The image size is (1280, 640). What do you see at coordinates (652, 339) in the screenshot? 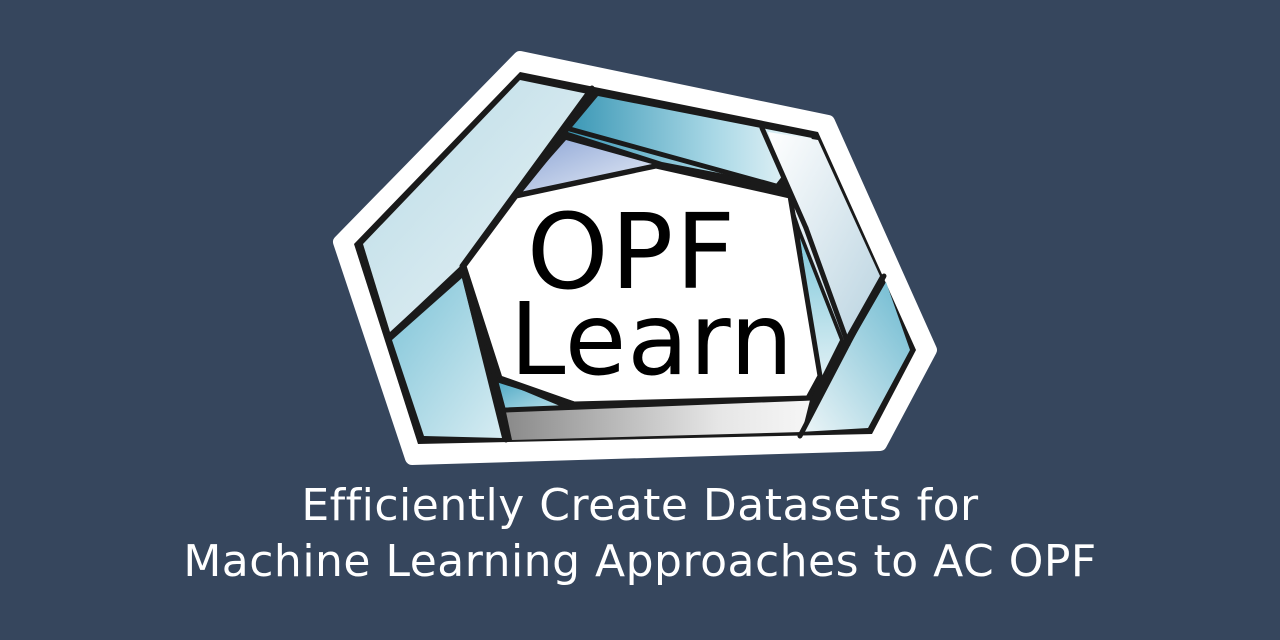
I see `logo-text-learn: Learn` at bounding box center [652, 339].